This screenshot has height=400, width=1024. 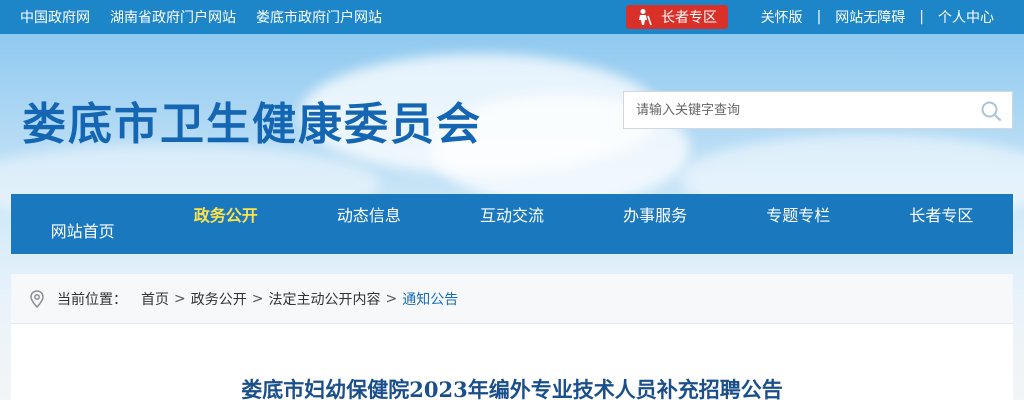 What do you see at coordinates (92, 299) in the screenshot?
I see `breadcrumb-label: 当前位置：` at bounding box center [92, 299].